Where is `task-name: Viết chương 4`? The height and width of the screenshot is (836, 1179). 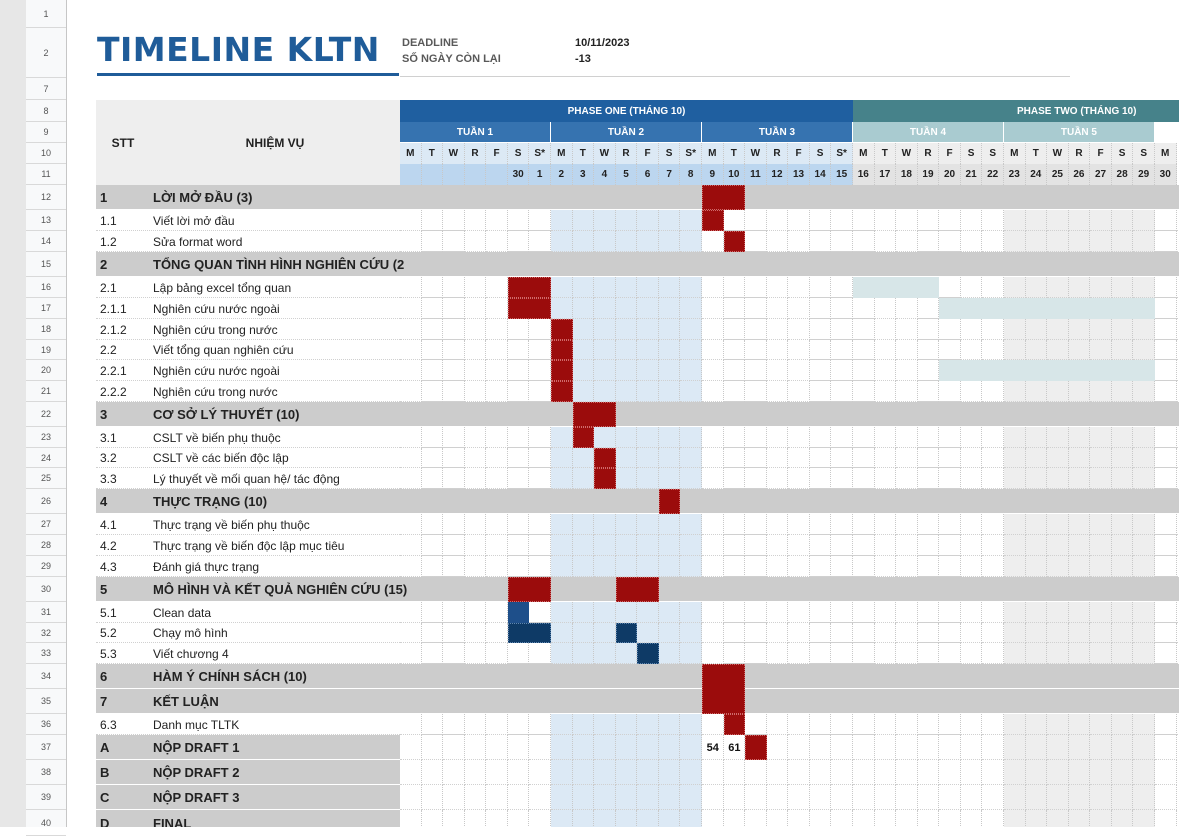 task-name: Viết chương 4 is located at coordinates (275, 653).